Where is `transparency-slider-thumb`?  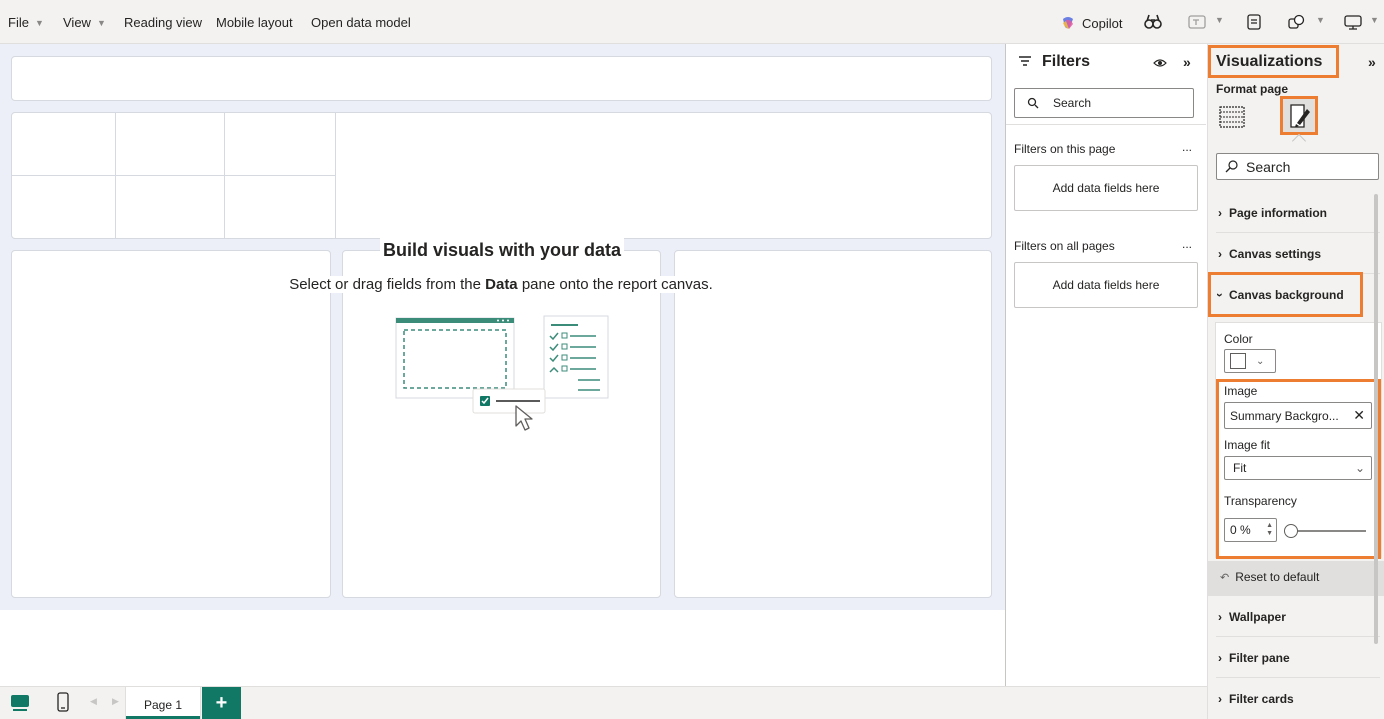 transparency-slider-thumb is located at coordinates (1291, 531).